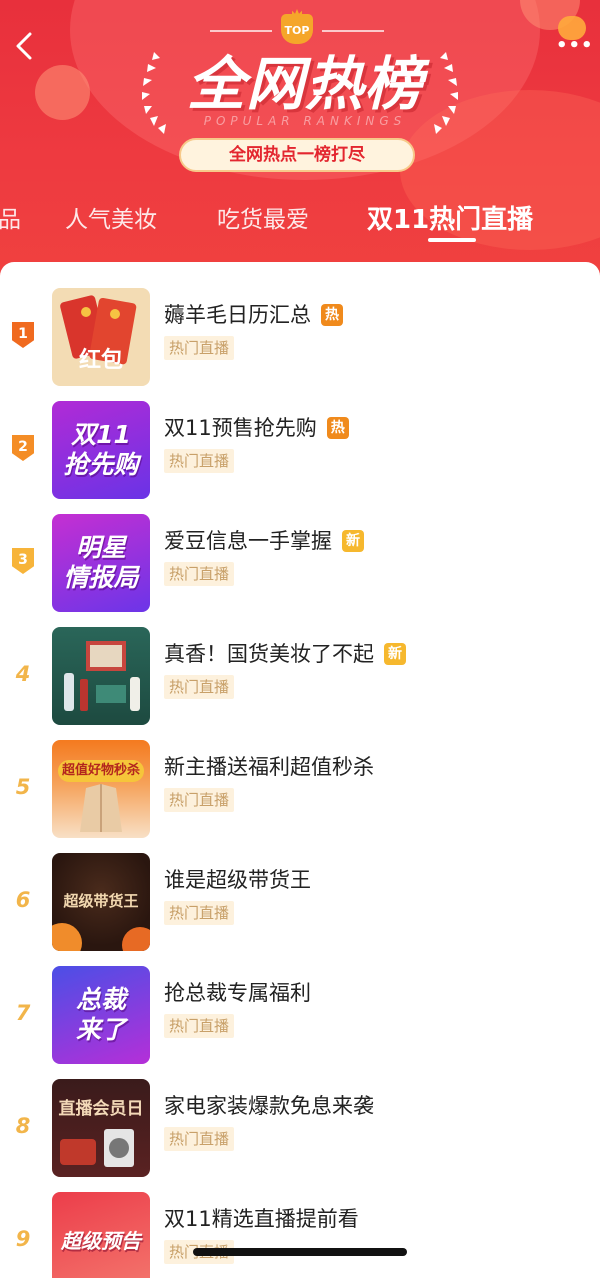 The height and width of the screenshot is (1278, 600). I want to click on item-title-text: 双11预售抢先购, so click(240, 428).